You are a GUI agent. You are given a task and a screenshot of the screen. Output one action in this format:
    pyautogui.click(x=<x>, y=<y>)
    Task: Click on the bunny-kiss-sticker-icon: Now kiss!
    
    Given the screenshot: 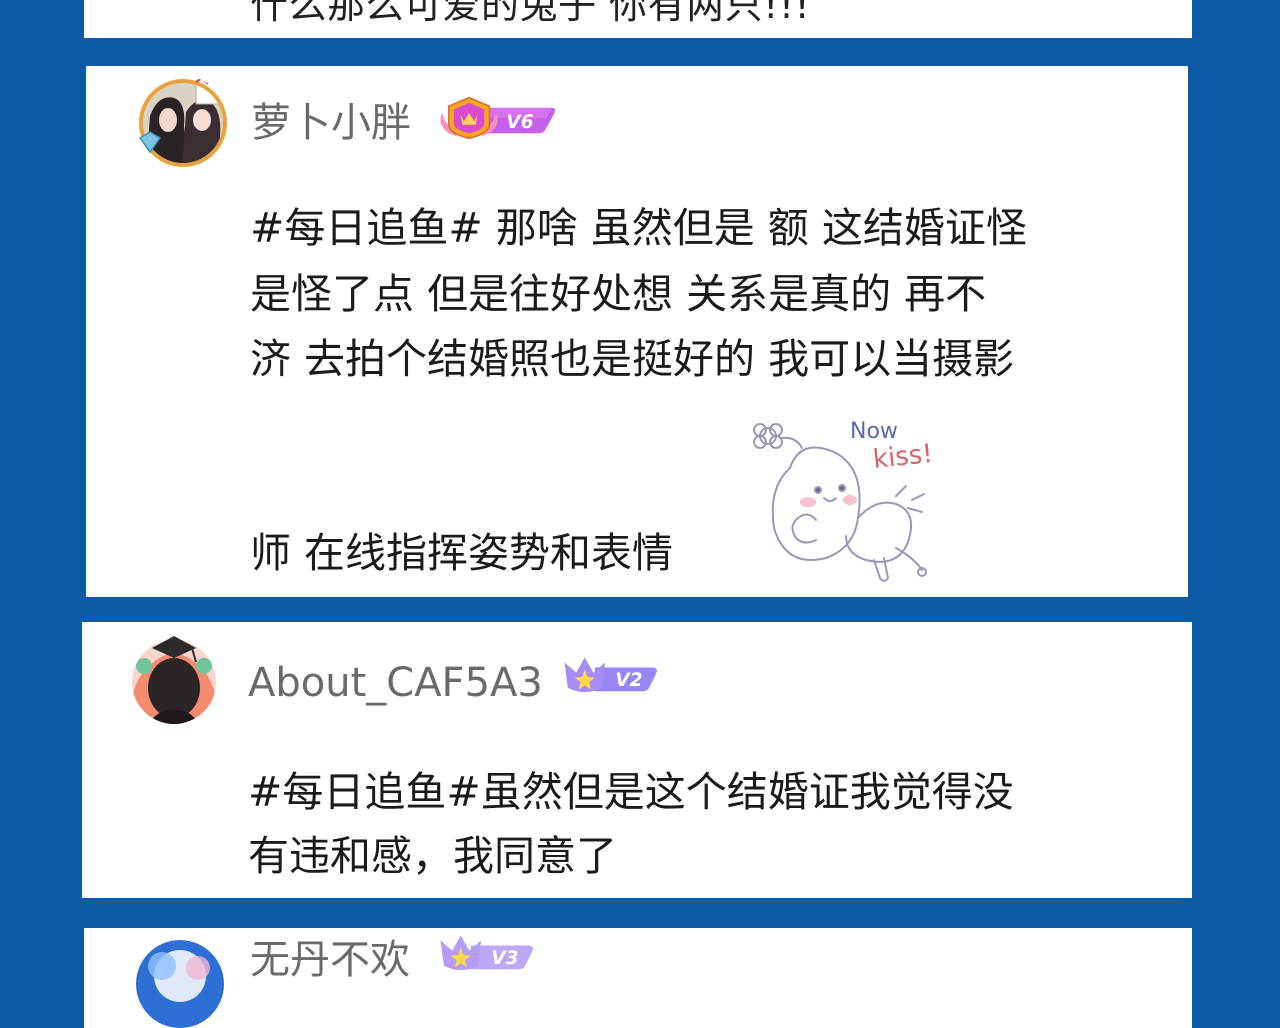 What is the action you would take?
    pyautogui.click(x=844, y=500)
    